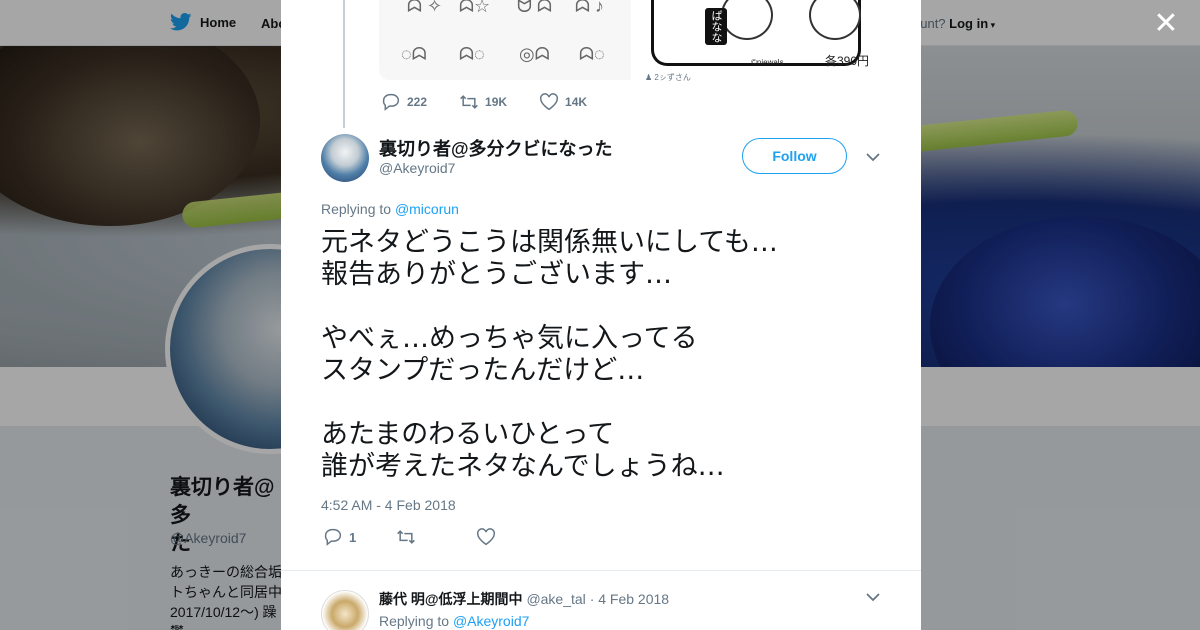  What do you see at coordinates (563, 102) in the screenshot?
I see `like-action: 14K` at bounding box center [563, 102].